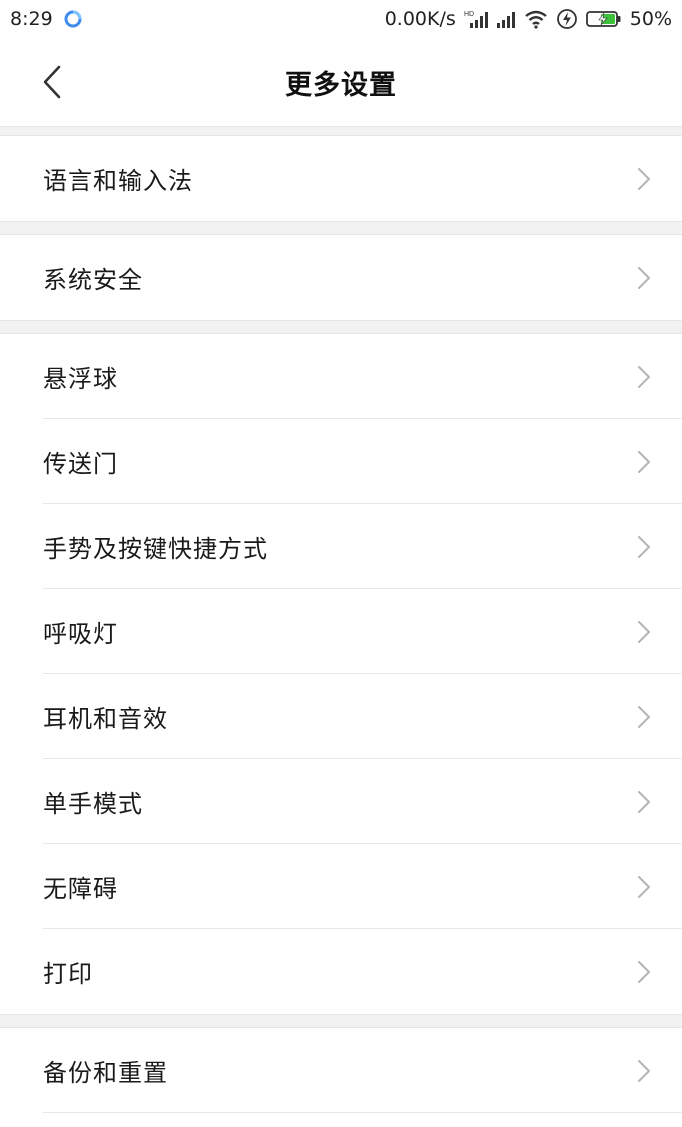 The image size is (682, 1127). Describe the element at coordinates (118, 181) in the screenshot. I see `settings-item-label: 语言和输入法` at that location.